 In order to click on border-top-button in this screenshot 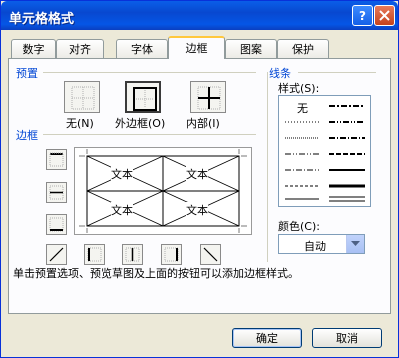, I will do `click(56, 159)`.